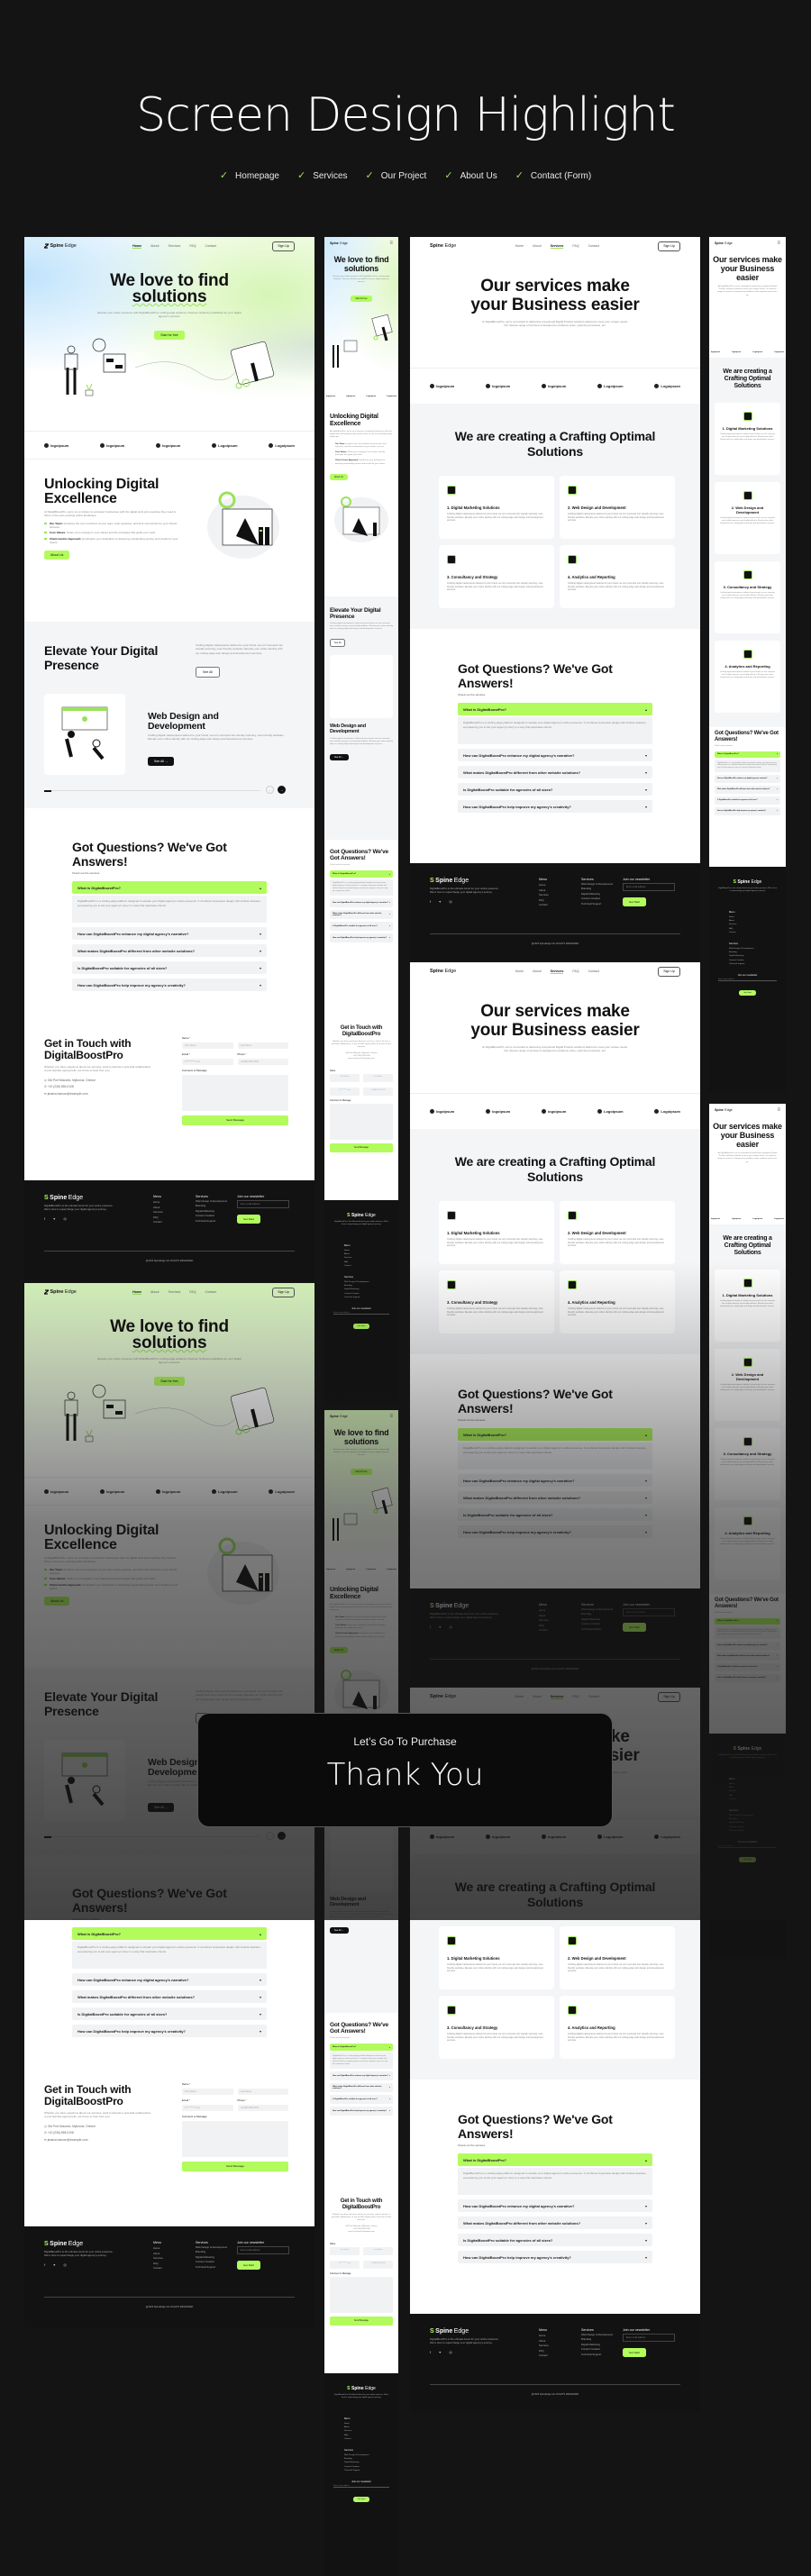 The image size is (811, 2576). I want to click on nav-about: About, so click(154, 246).